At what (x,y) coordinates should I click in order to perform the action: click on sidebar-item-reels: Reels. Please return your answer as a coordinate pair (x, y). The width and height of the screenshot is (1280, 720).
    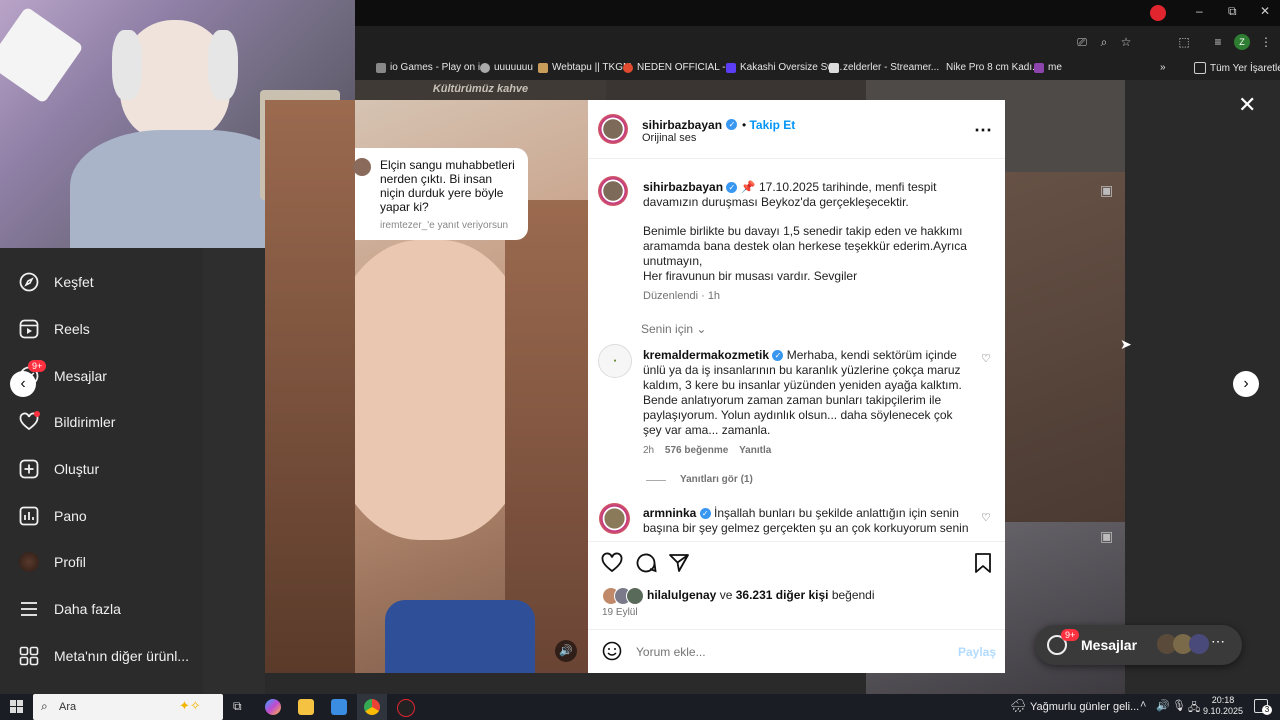
    Looking at the image, I should click on (54, 329).